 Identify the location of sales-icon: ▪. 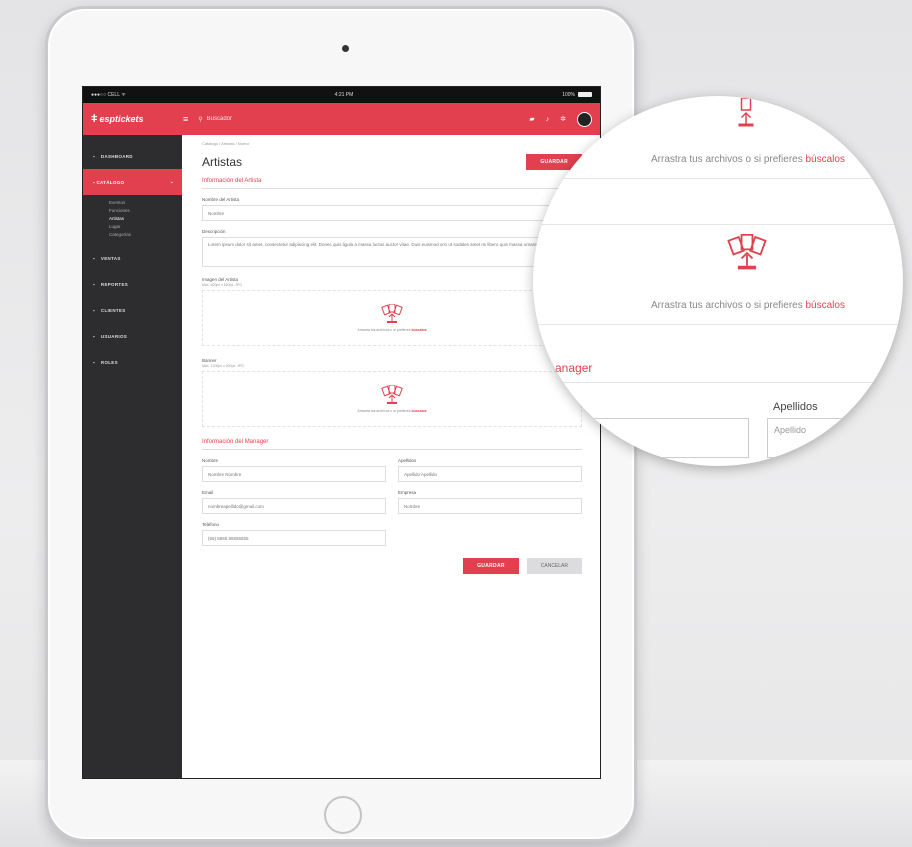
(94, 258).